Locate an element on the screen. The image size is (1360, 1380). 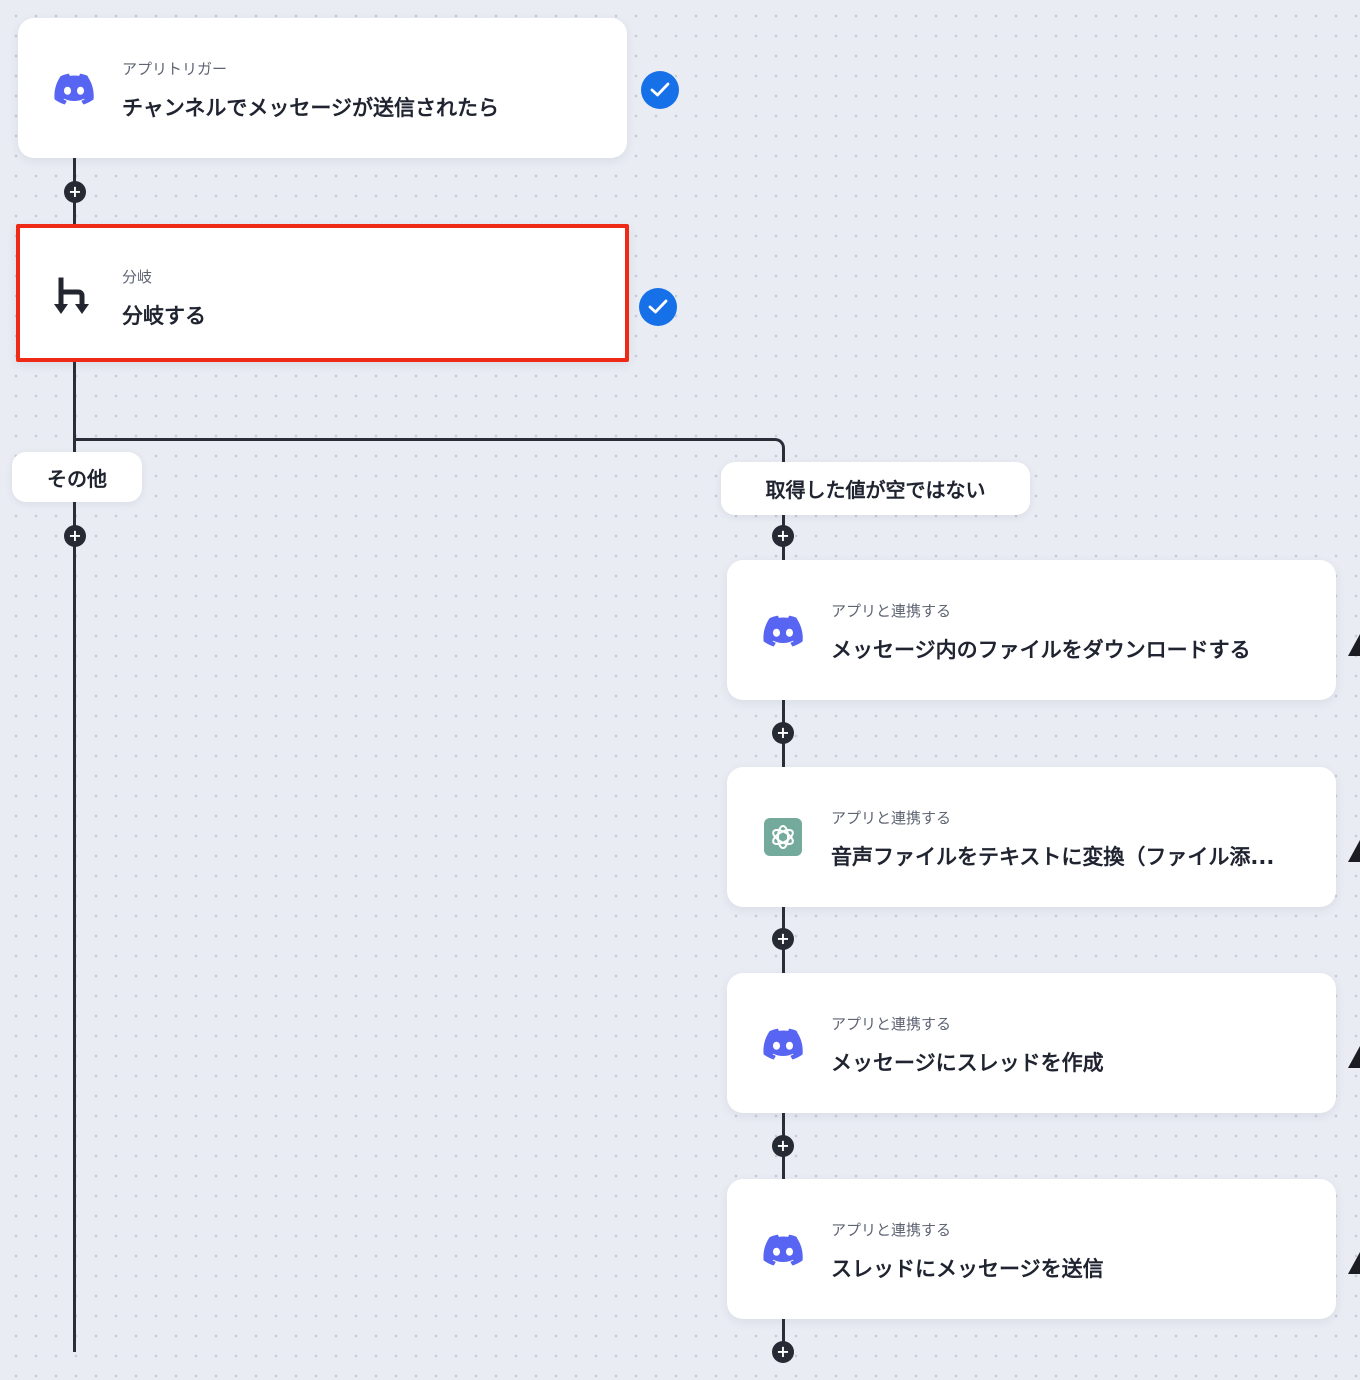
step-title: 分岐する is located at coordinates (164, 316).